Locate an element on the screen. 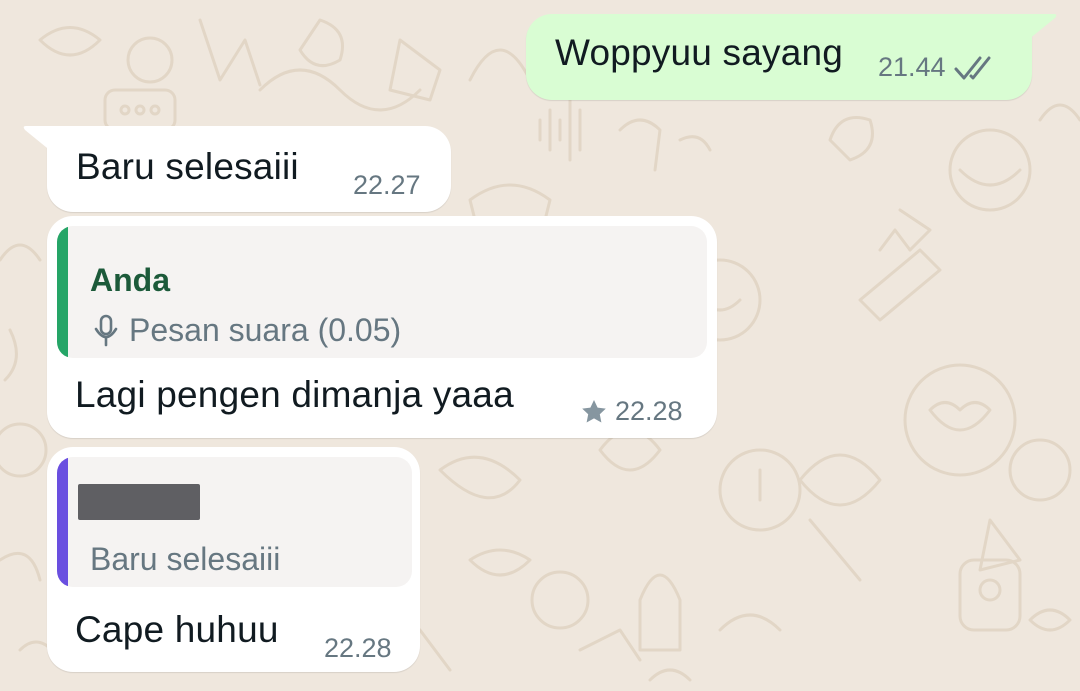 Image resolution: width=1080 pixels, height=691 pixels. quoted-message: Baru selesaiii is located at coordinates (234, 522).